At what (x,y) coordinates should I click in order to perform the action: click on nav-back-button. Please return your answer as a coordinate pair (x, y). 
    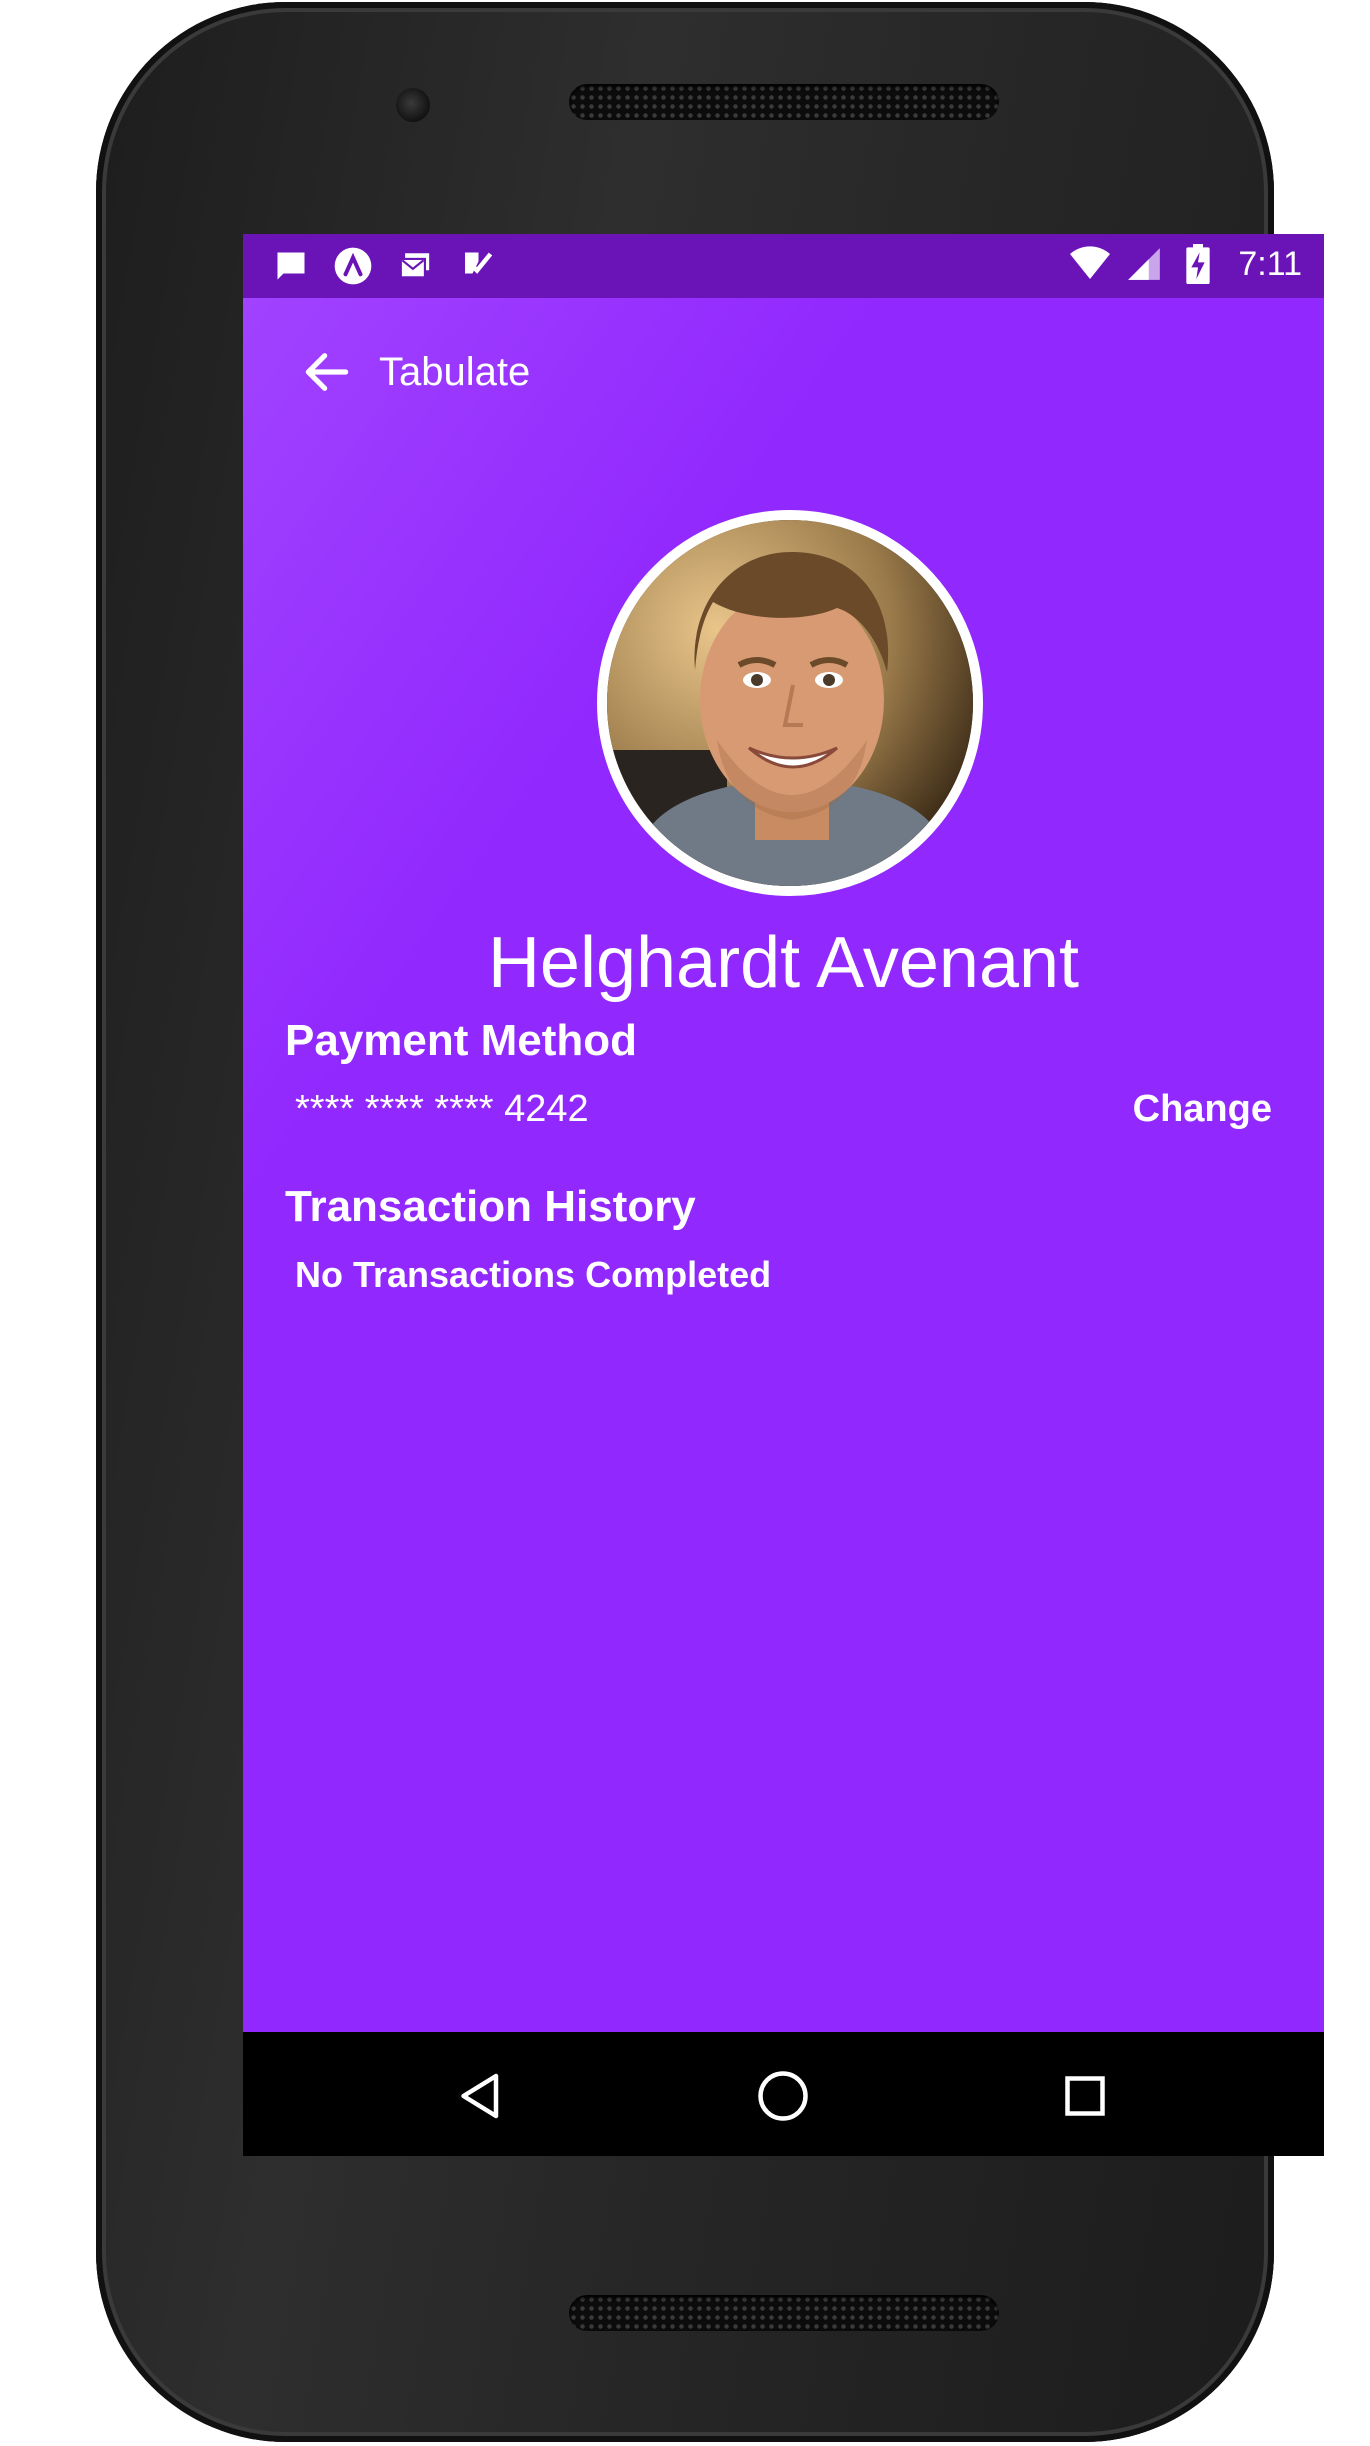
    Looking at the image, I should click on (481, 2096).